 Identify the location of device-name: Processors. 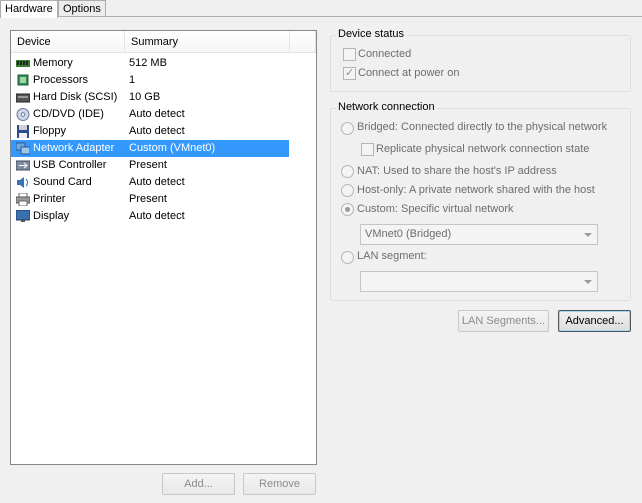
(61, 80).